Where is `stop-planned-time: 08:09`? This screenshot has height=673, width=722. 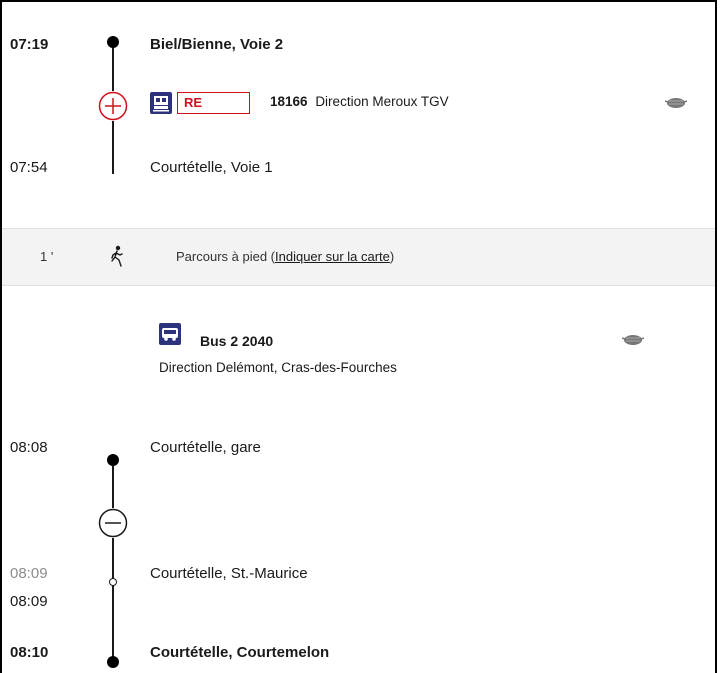
stop-planned-time: 08:09 is located at coordinates (29, 573).